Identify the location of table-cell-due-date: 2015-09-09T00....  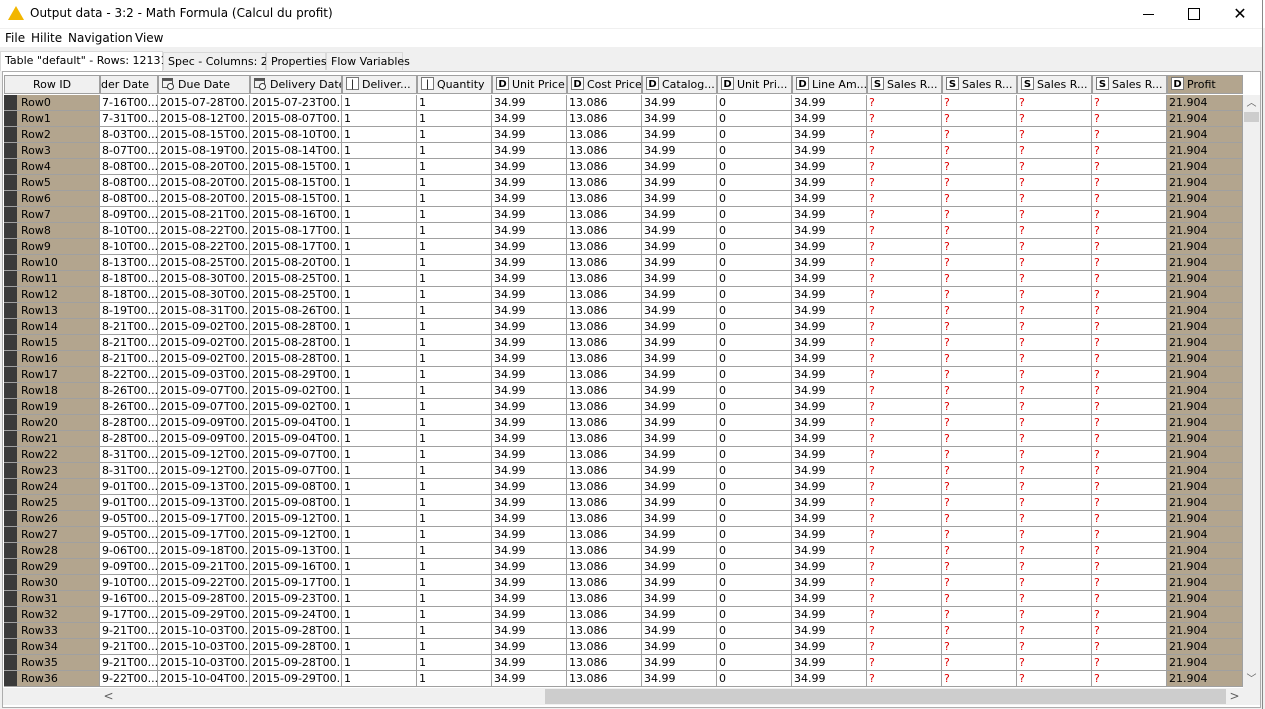
(204, 423).